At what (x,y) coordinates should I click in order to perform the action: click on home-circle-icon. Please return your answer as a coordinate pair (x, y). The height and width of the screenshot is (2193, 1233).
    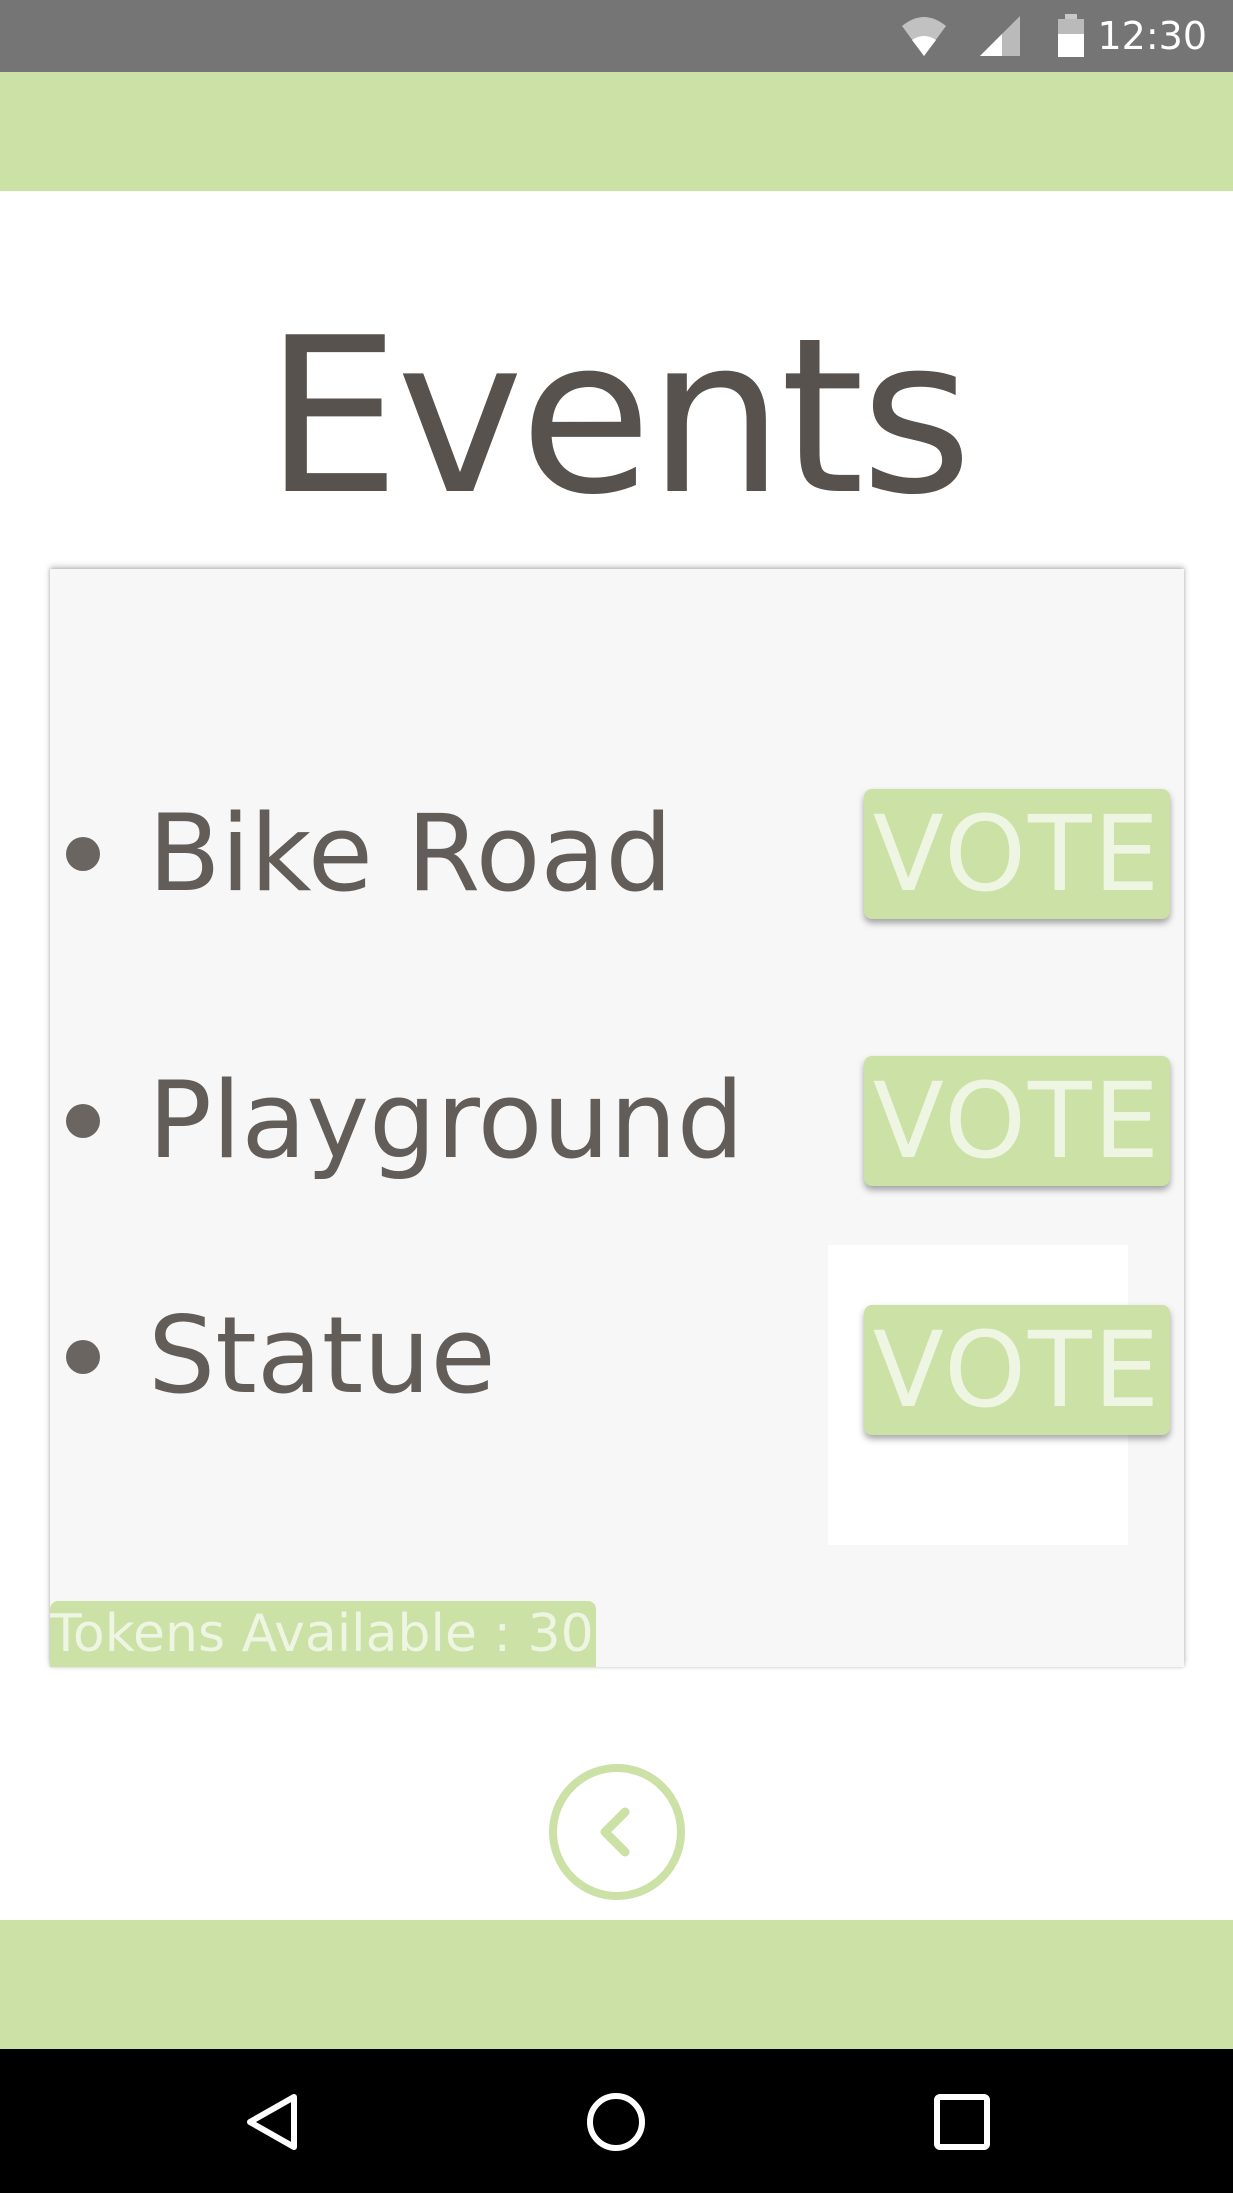
    Looking at the image, I should click on (616, 2122).